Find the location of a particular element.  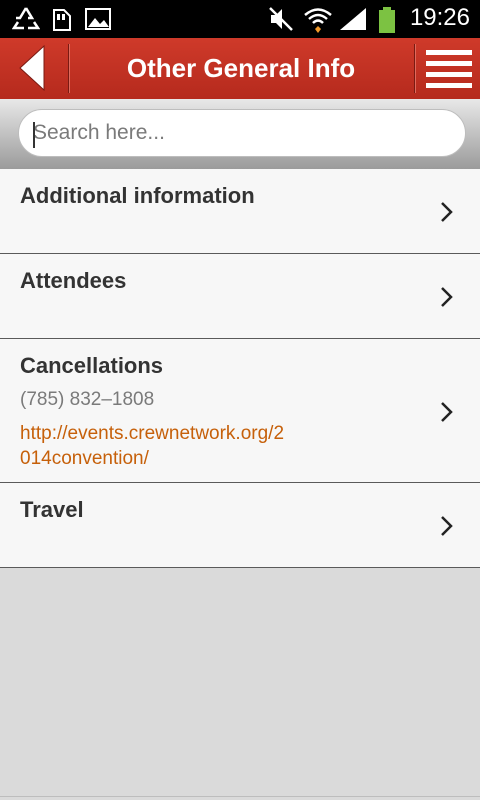

list-item-additional-information: Additional information is located at coordinates (240, 211).